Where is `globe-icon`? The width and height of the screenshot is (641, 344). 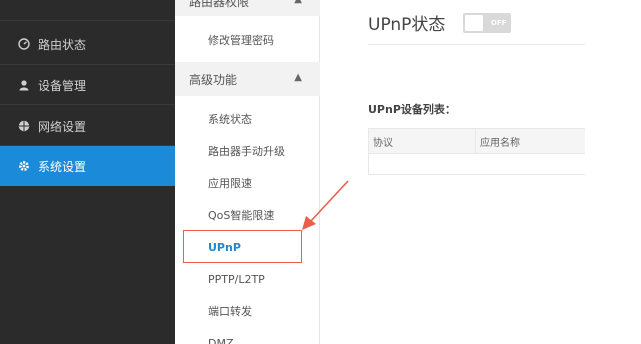
globe-icon is located at coordinates (24, 126).